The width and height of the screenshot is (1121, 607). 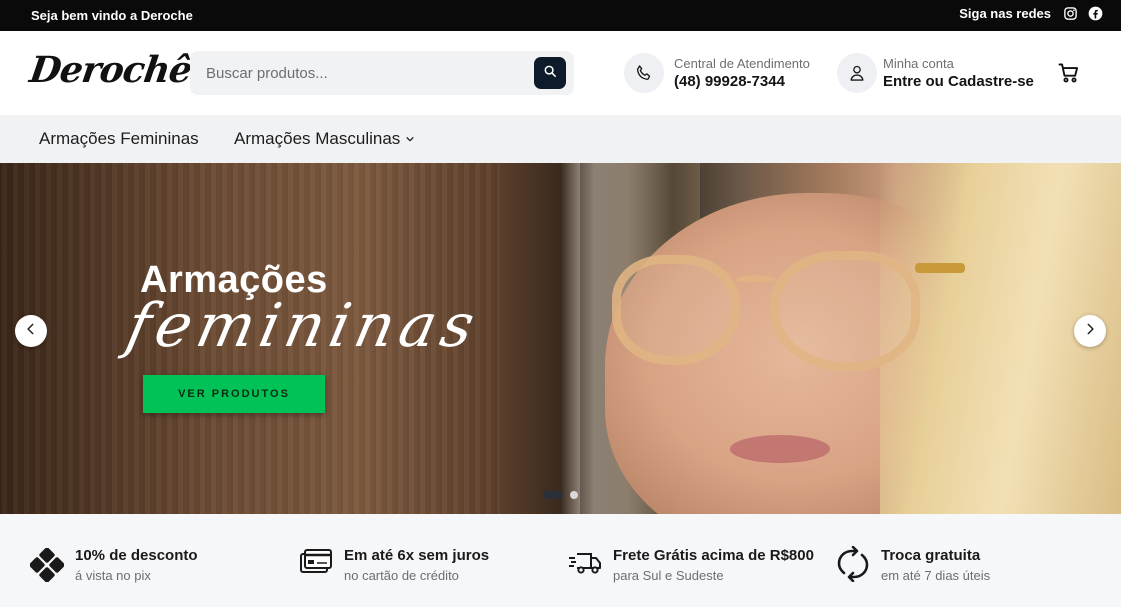 I want to click on benefit-title: Frete Grátis acima de R$800, so click(x=713, y=555).